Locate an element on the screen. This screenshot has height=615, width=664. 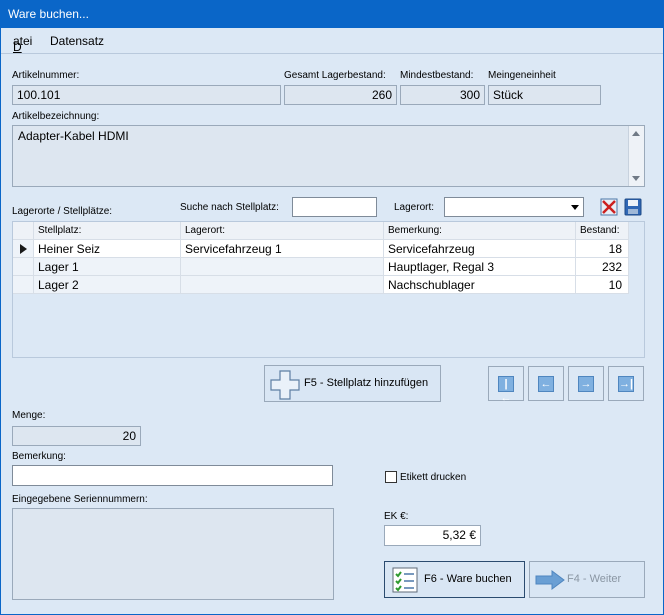
table-cell-bestand: 10 is located at coordinates (602, 285).